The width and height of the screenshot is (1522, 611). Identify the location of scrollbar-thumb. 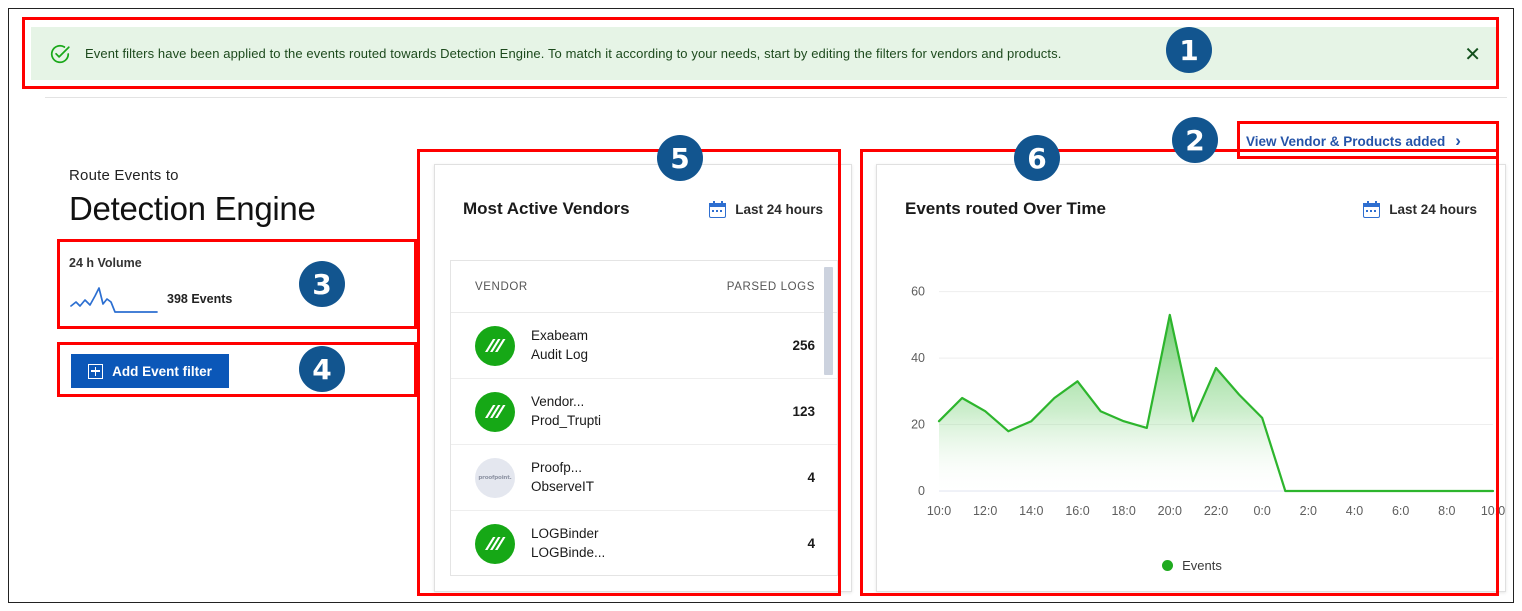
(828, 321).